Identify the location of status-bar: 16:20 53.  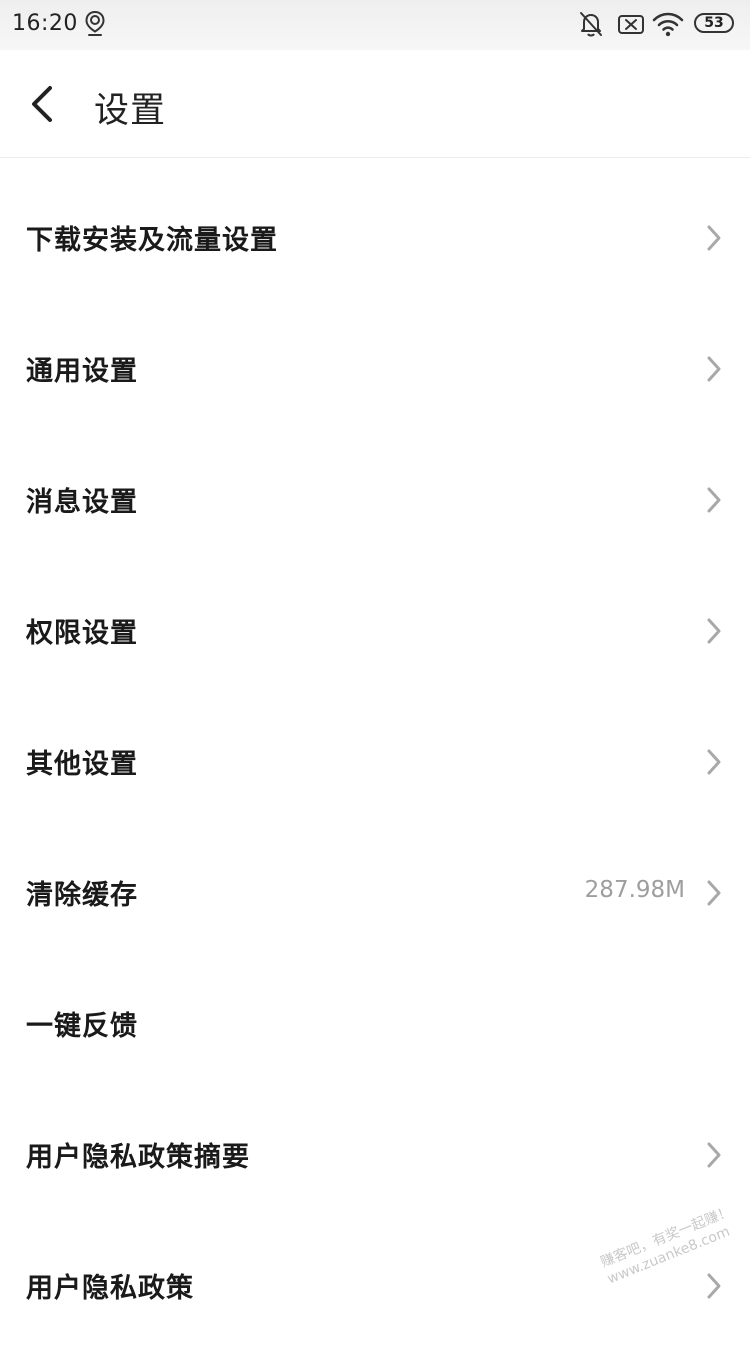
(375, 25).